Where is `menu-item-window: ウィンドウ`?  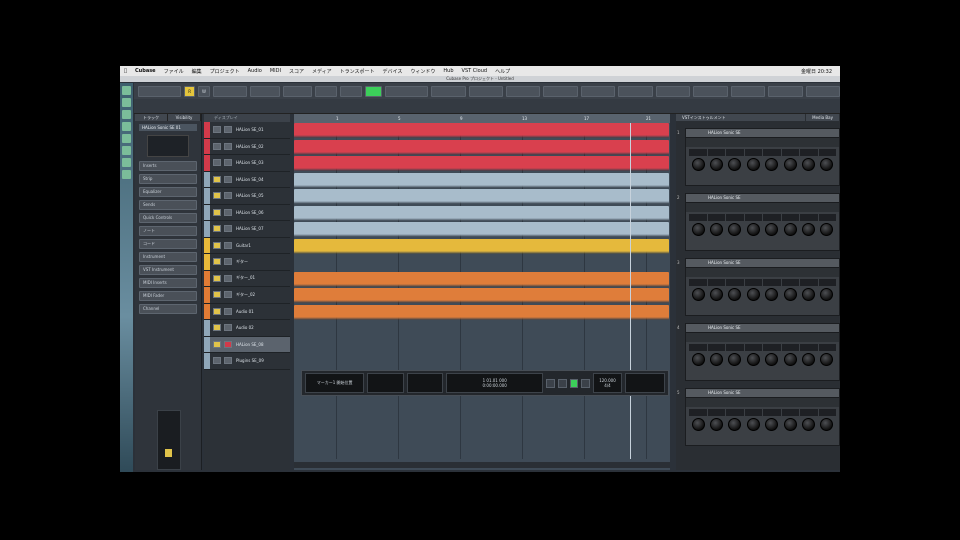
menu-item-window: ウィンドウ is located at coordinates (422, 71).